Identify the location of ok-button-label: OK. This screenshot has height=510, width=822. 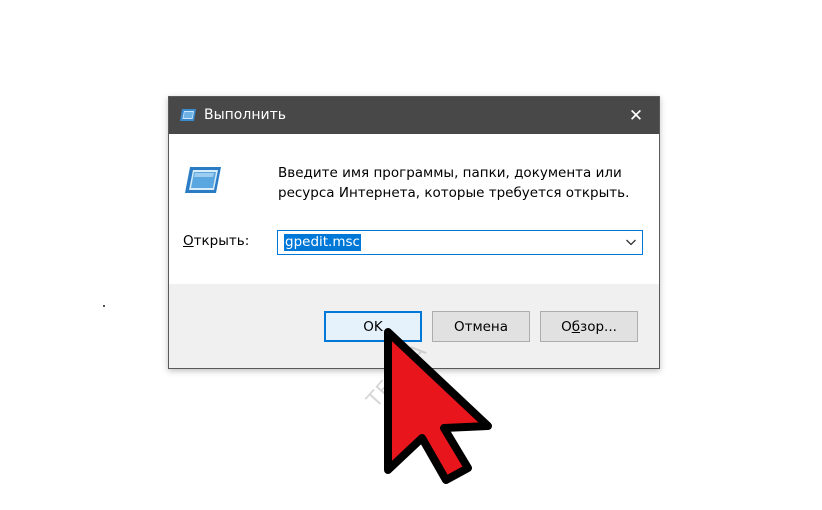
(373, 326).